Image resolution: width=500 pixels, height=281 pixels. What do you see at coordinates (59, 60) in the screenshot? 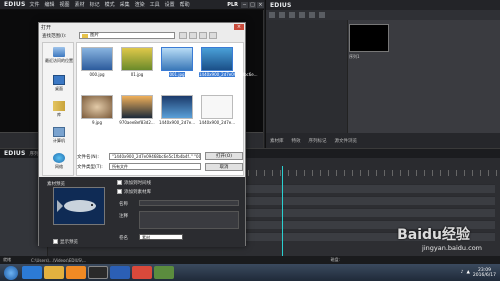
I see `place-label: 最近访问的位置` at bounding box center [59, 60].